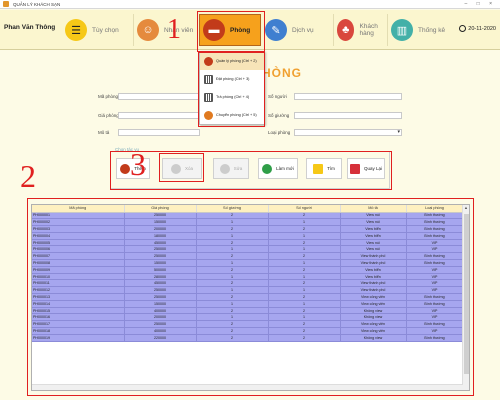 This screenshot has height=400, width=500. I want to click on list-icon: ☰, so click(76, 30).